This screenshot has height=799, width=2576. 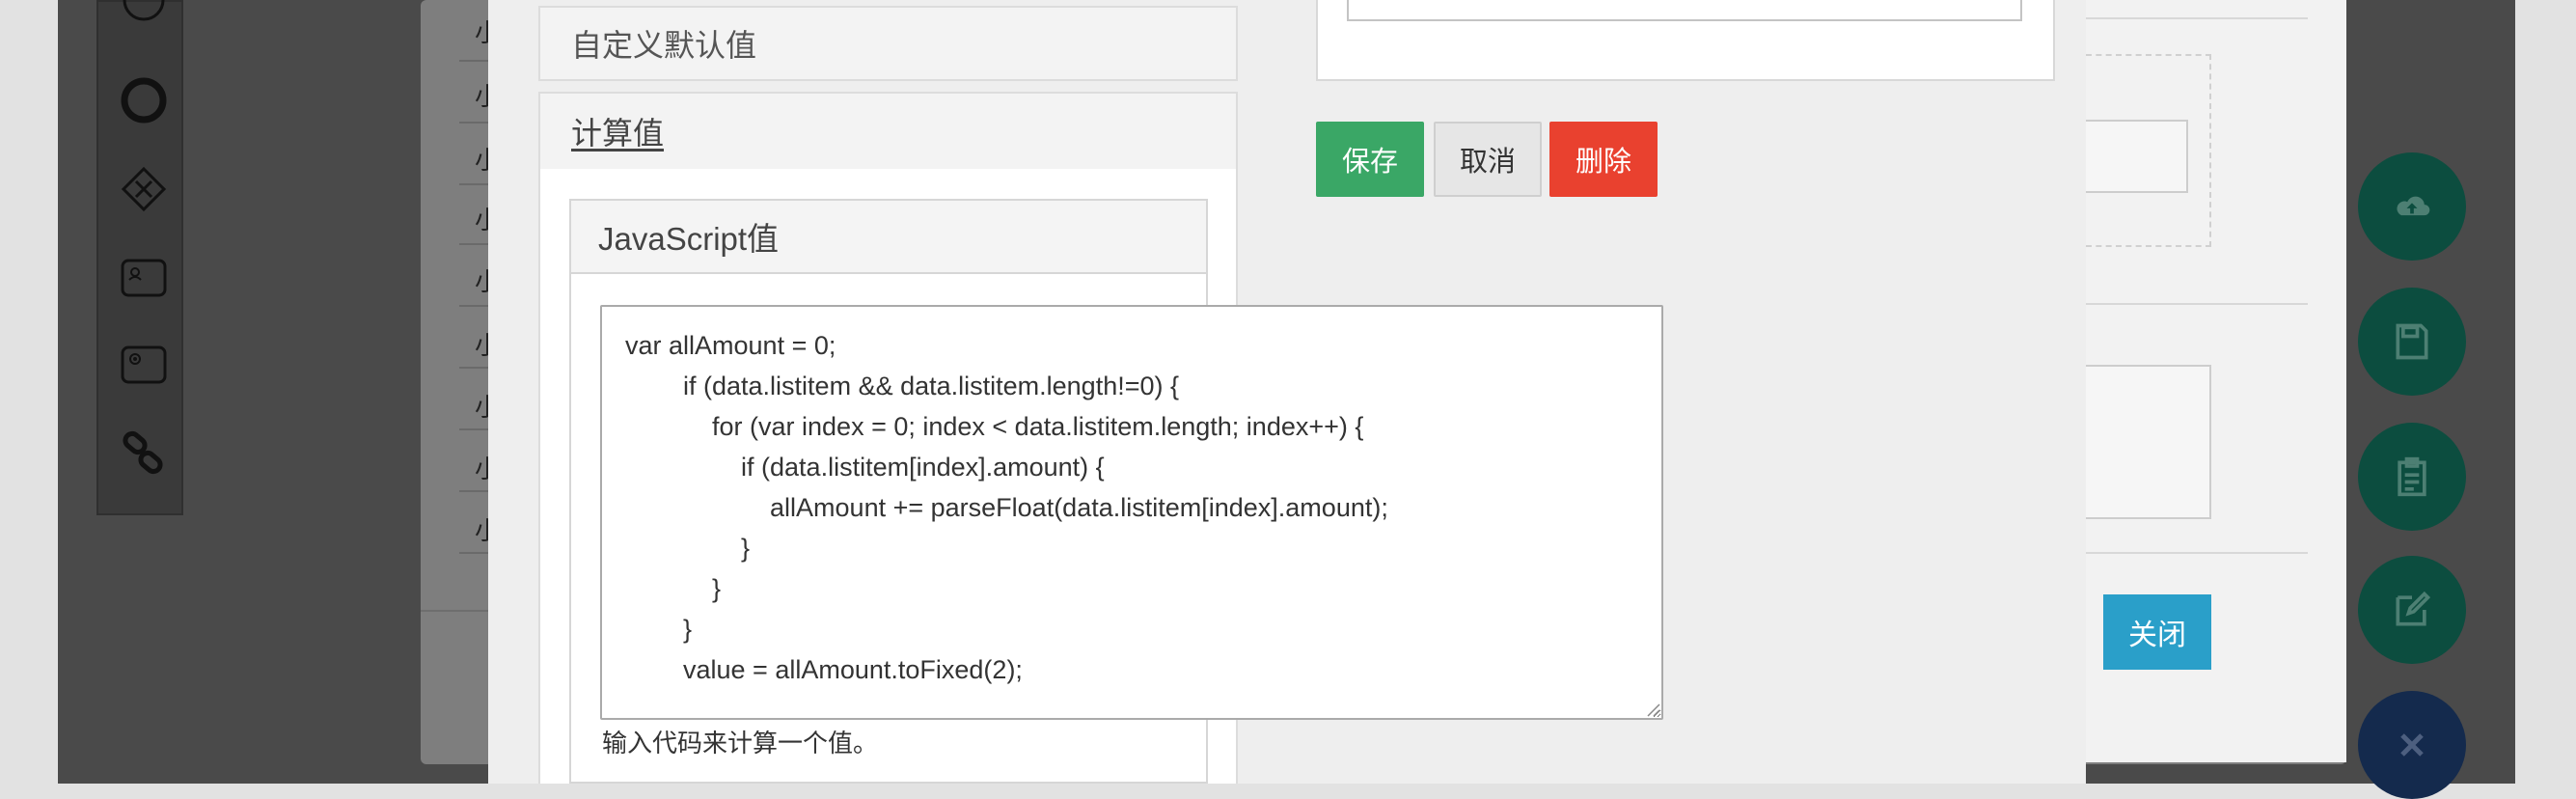 I want to click on gateway-icon, so click(x=144, y=189).